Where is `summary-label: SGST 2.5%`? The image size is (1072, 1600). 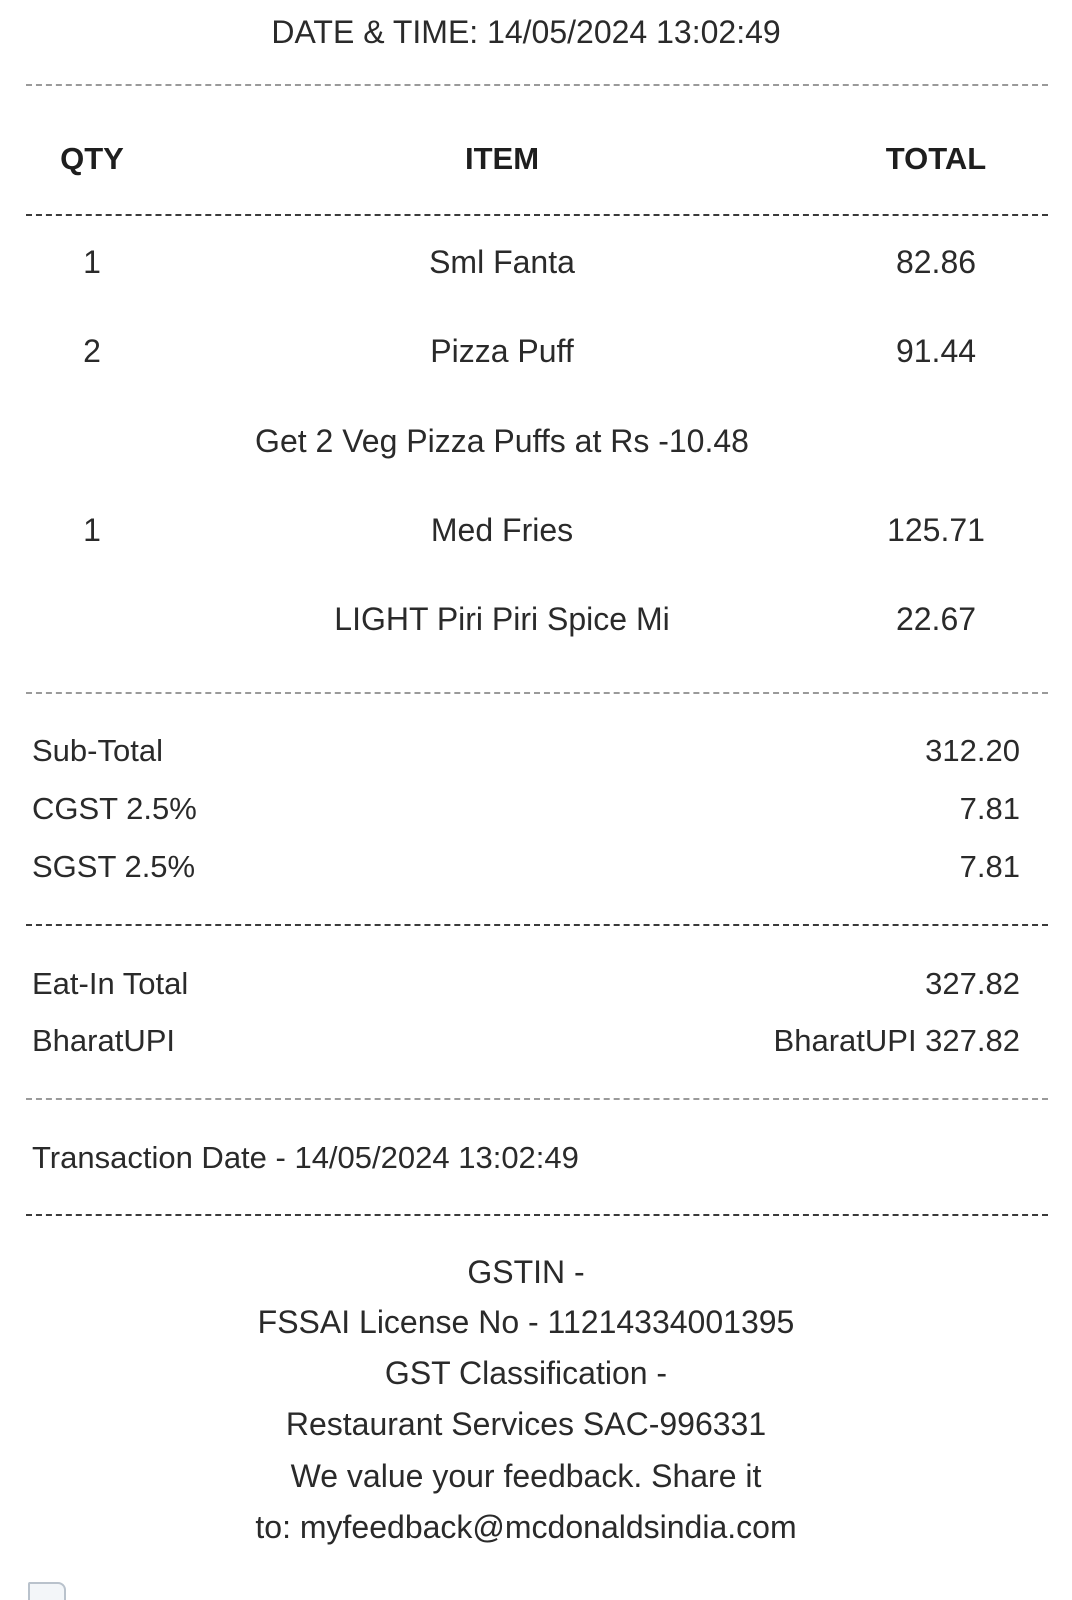 summary-label: SGST 2.5% is located at coordinates (114, 866).